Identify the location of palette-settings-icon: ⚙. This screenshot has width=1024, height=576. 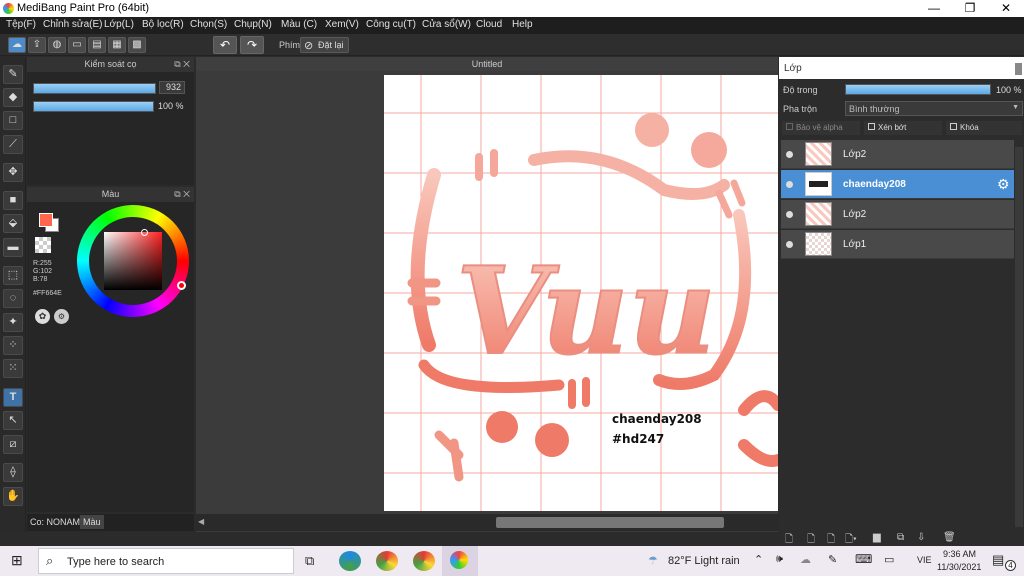
(61, 316).